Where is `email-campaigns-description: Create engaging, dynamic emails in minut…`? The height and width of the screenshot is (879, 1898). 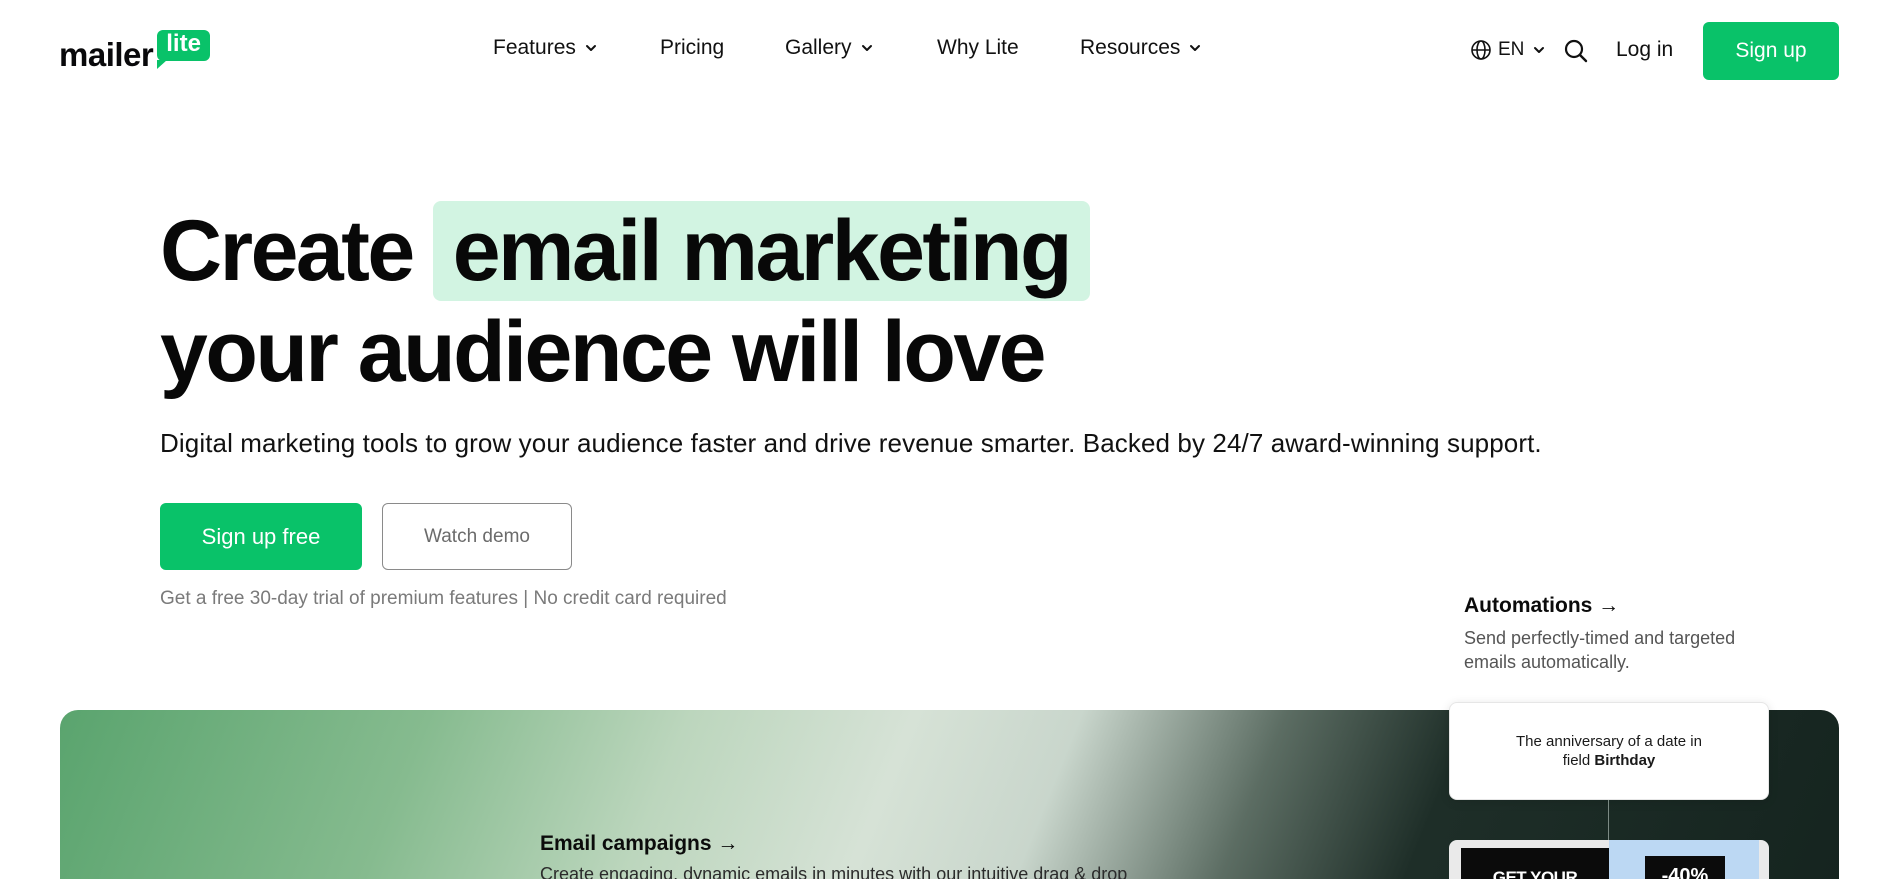 email-campaigns-description: Create engaging, dynamic emails in minut… is located at coordinates (834, 871).